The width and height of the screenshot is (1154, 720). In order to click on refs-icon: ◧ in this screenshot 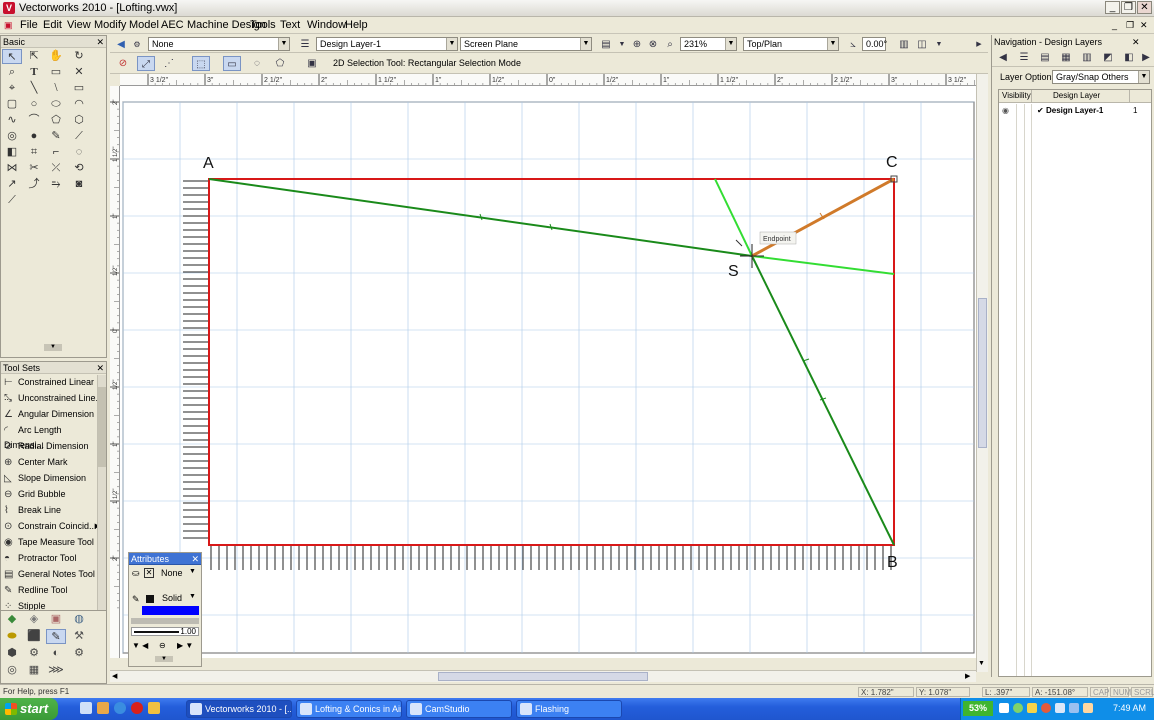, I will do `click(1129, 57)`.